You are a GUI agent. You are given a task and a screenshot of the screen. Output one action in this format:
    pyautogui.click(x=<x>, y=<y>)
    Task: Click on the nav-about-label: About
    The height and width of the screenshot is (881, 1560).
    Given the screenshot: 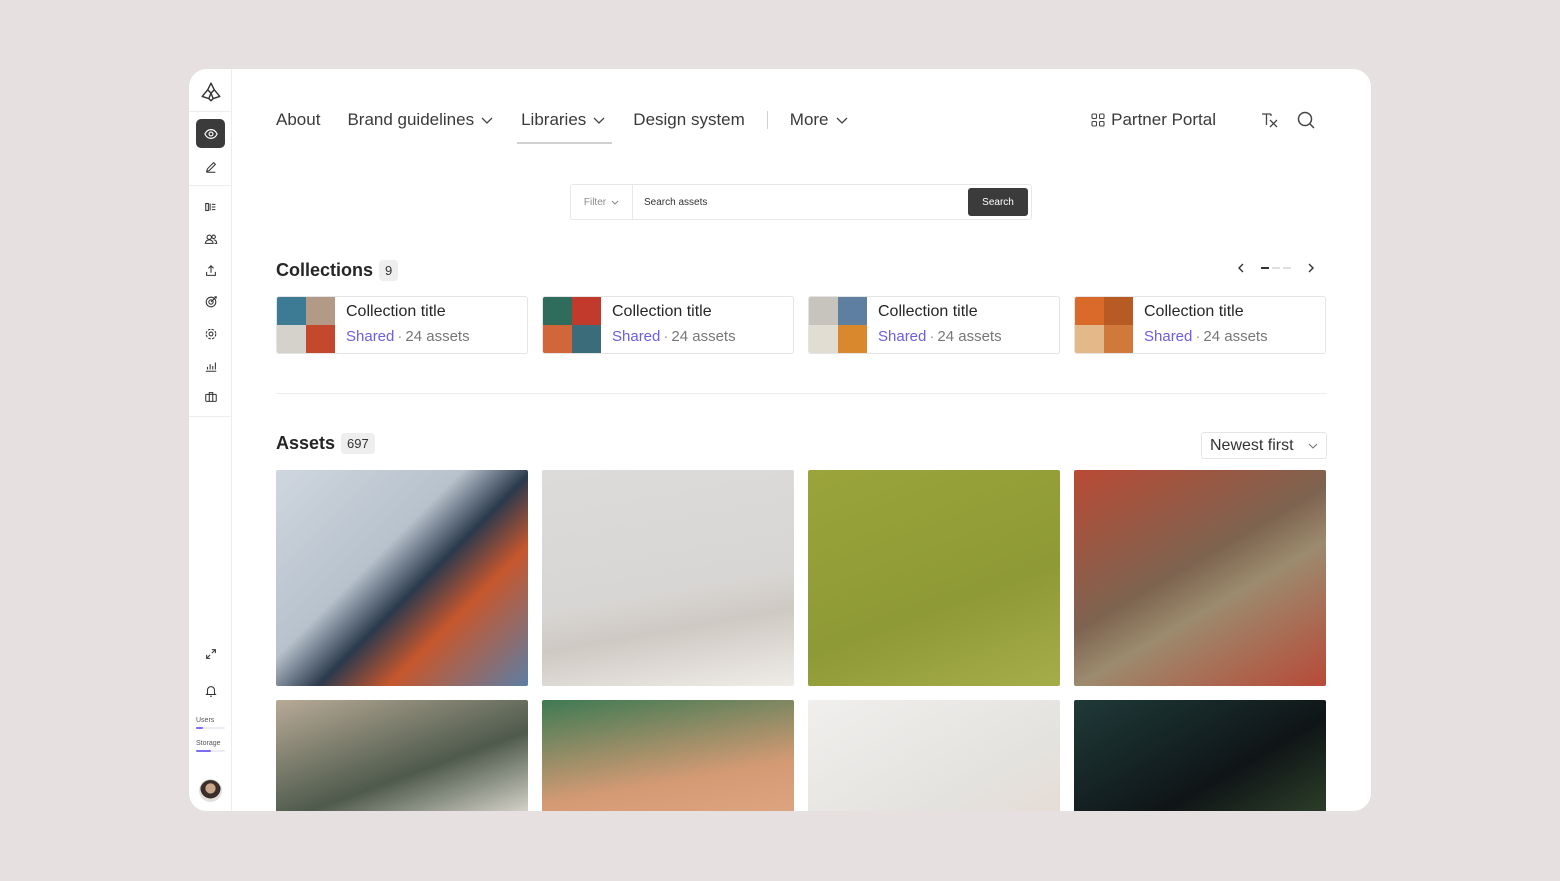 What is the action you would take?
    pyautogui.click(x=298, y=119)
    